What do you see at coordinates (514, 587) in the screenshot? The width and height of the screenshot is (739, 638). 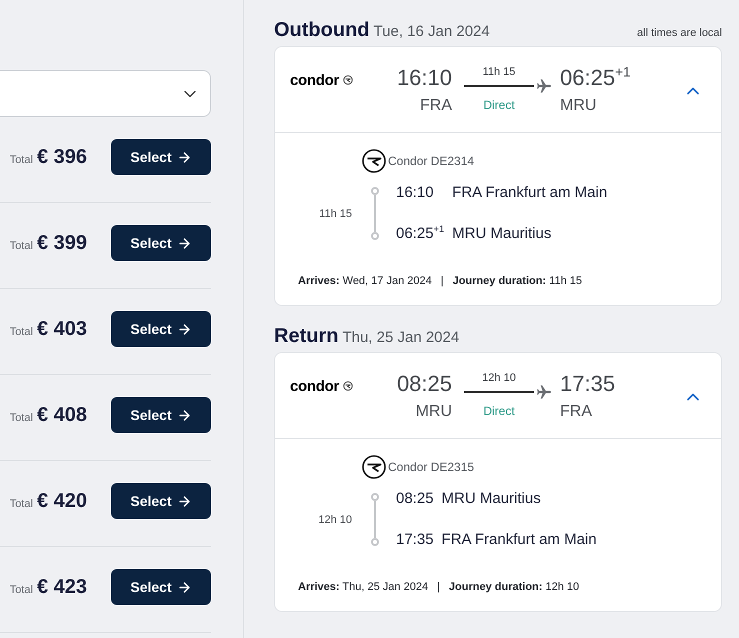 I see `journey-duration-text: Journey duration: 12h 10` at bounding box center [514, 587].